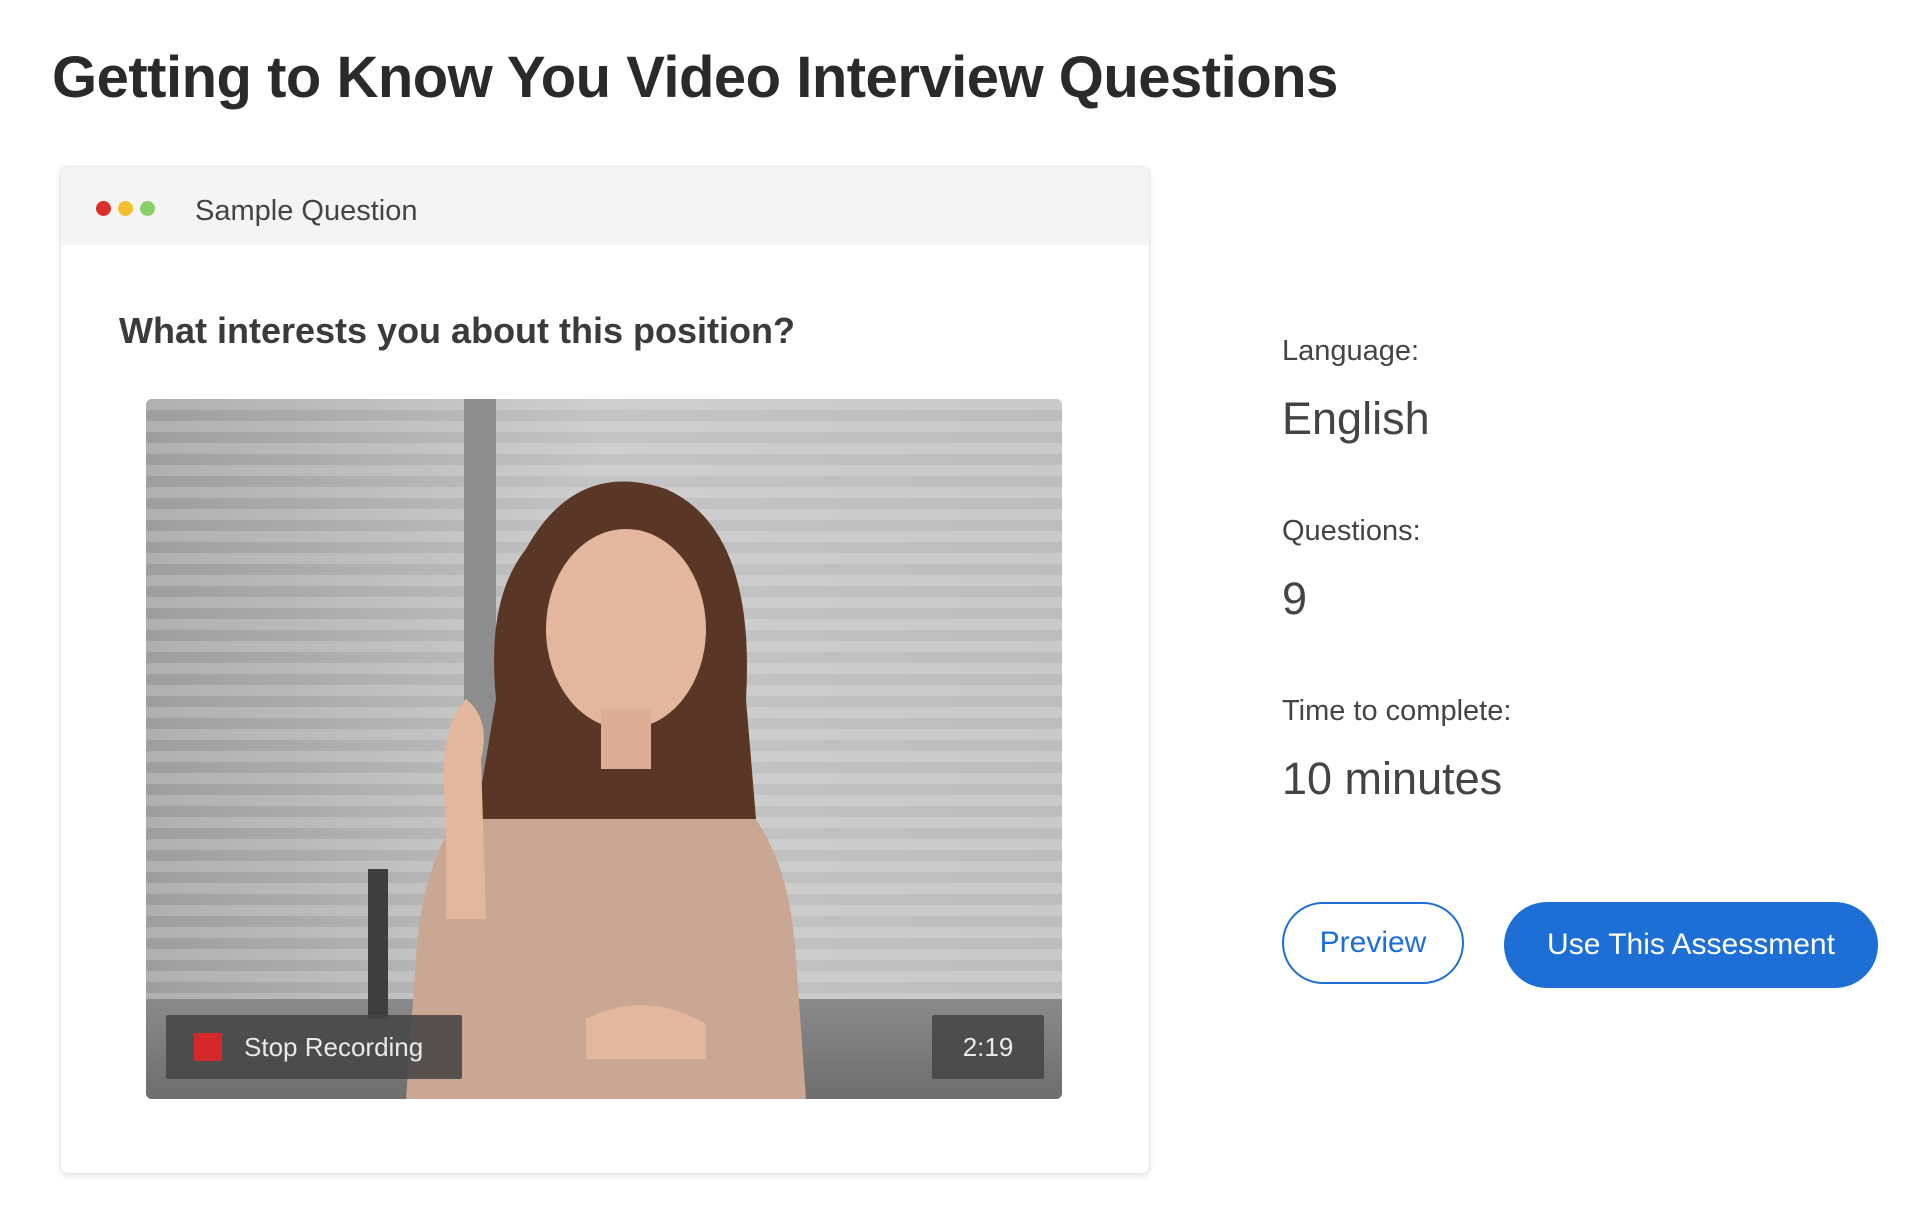 This screenshot has width=1920, height=1222. What do you see at coordinates (988, 1047) in the screenshot?
I see `recording-timer: 2:19` at bounding box center [988, 1047].